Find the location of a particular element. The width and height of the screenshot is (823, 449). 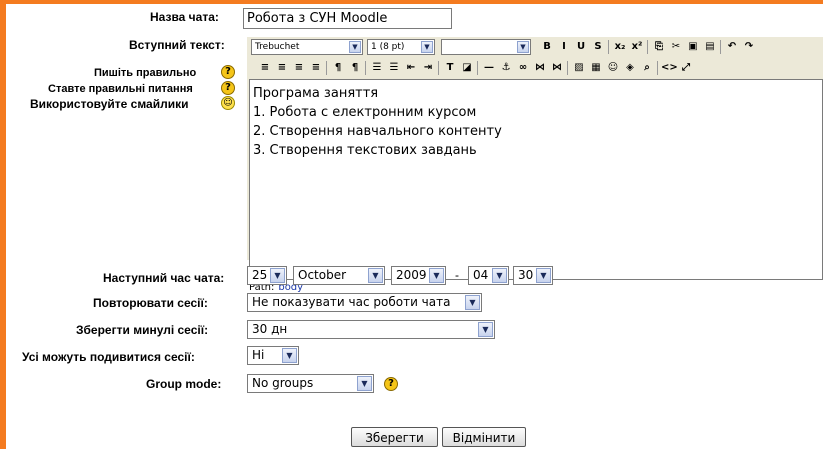

group-mode-label: Group mode: is located at coordinates (184, 384).